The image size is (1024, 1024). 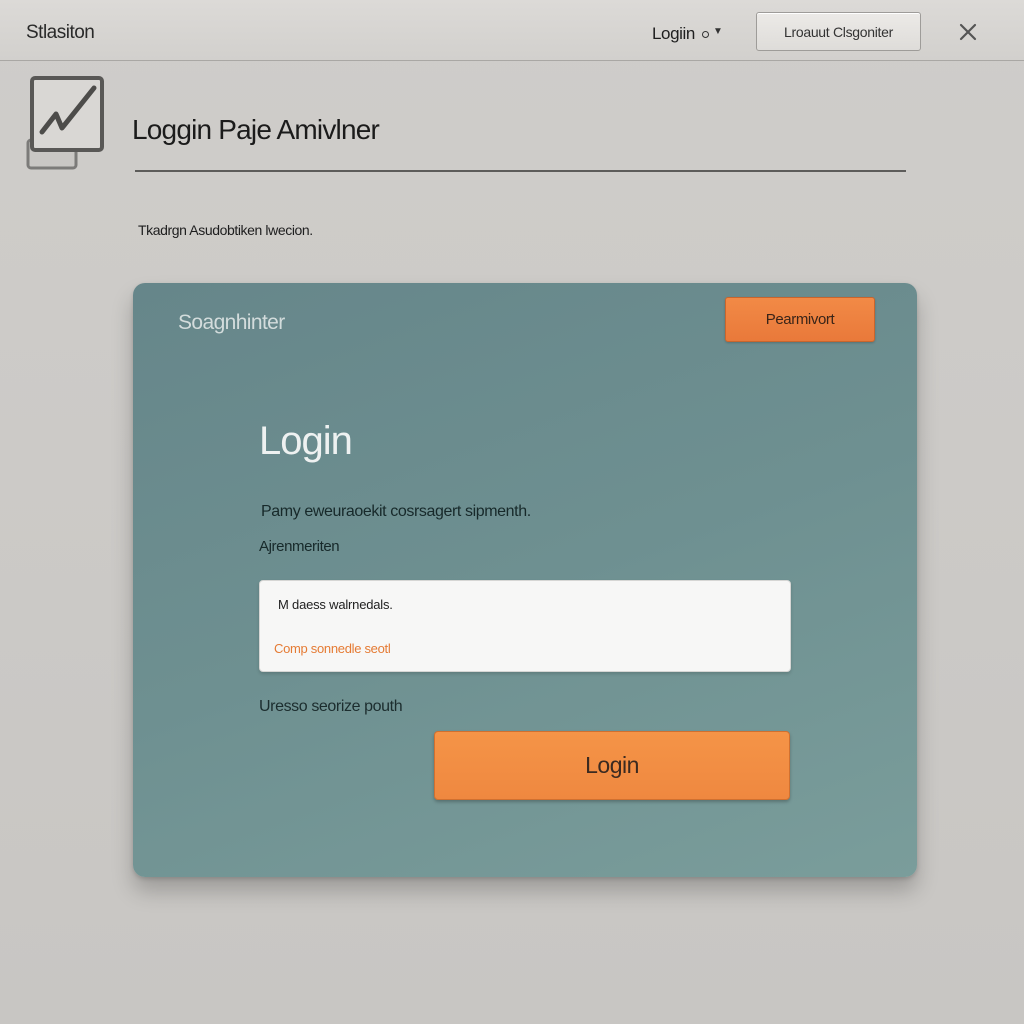 I want to click on page-subtitle: Tkadrgn Asudobtiken lwecion., so click(x=225, y=230).